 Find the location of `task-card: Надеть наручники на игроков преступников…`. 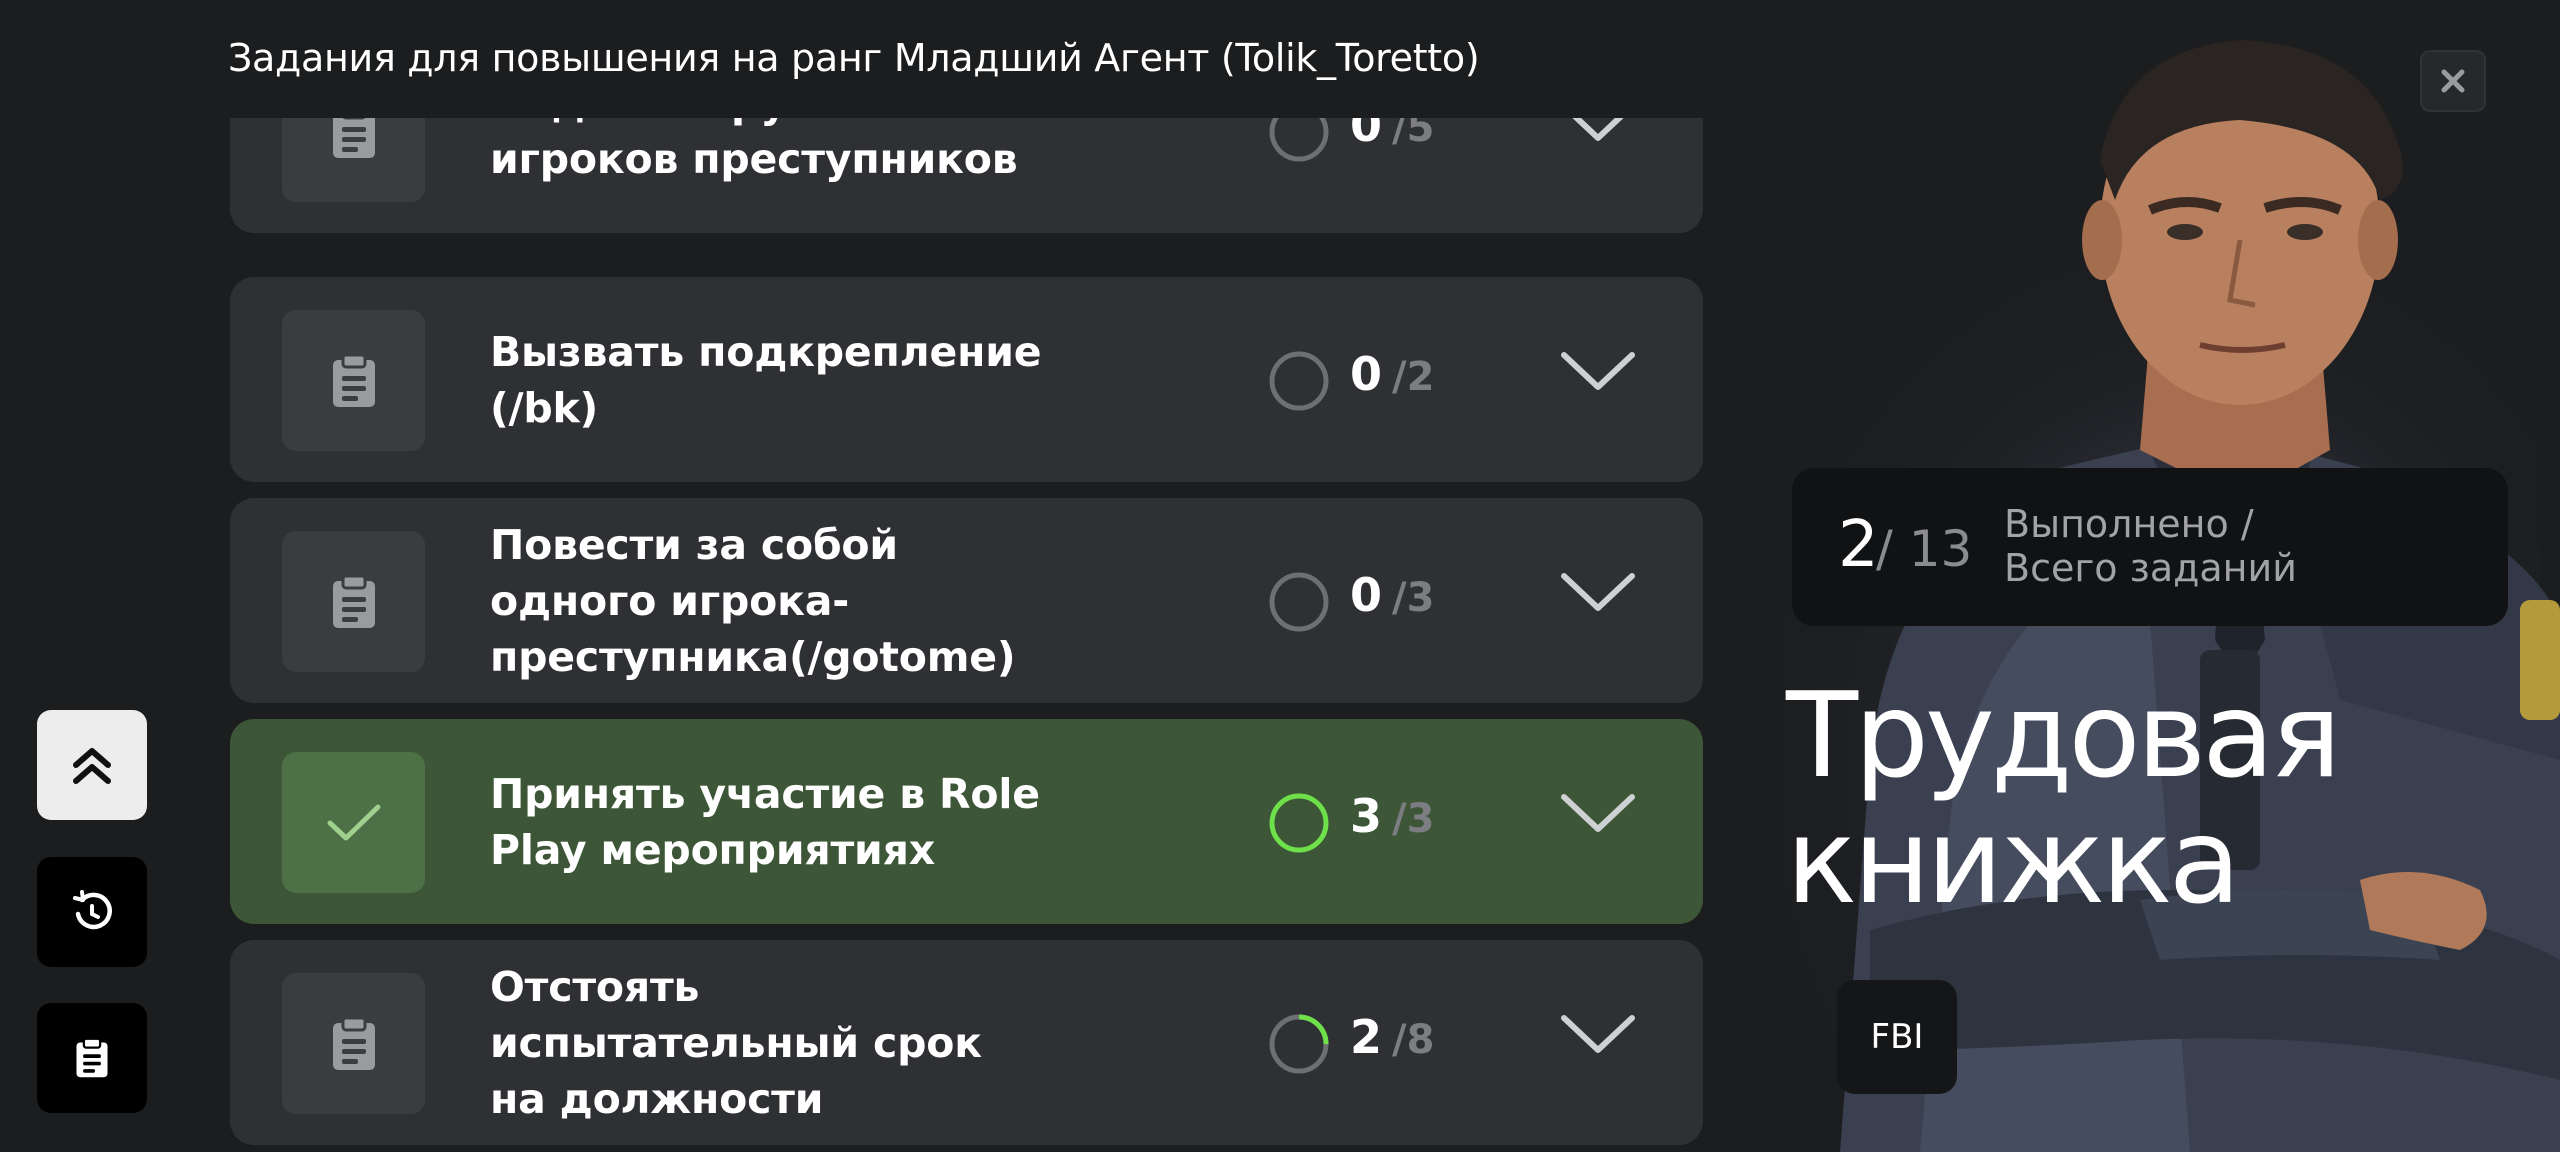

task-card: Надеть наручники на игроков преступников… is located at coordinates (966, 175).